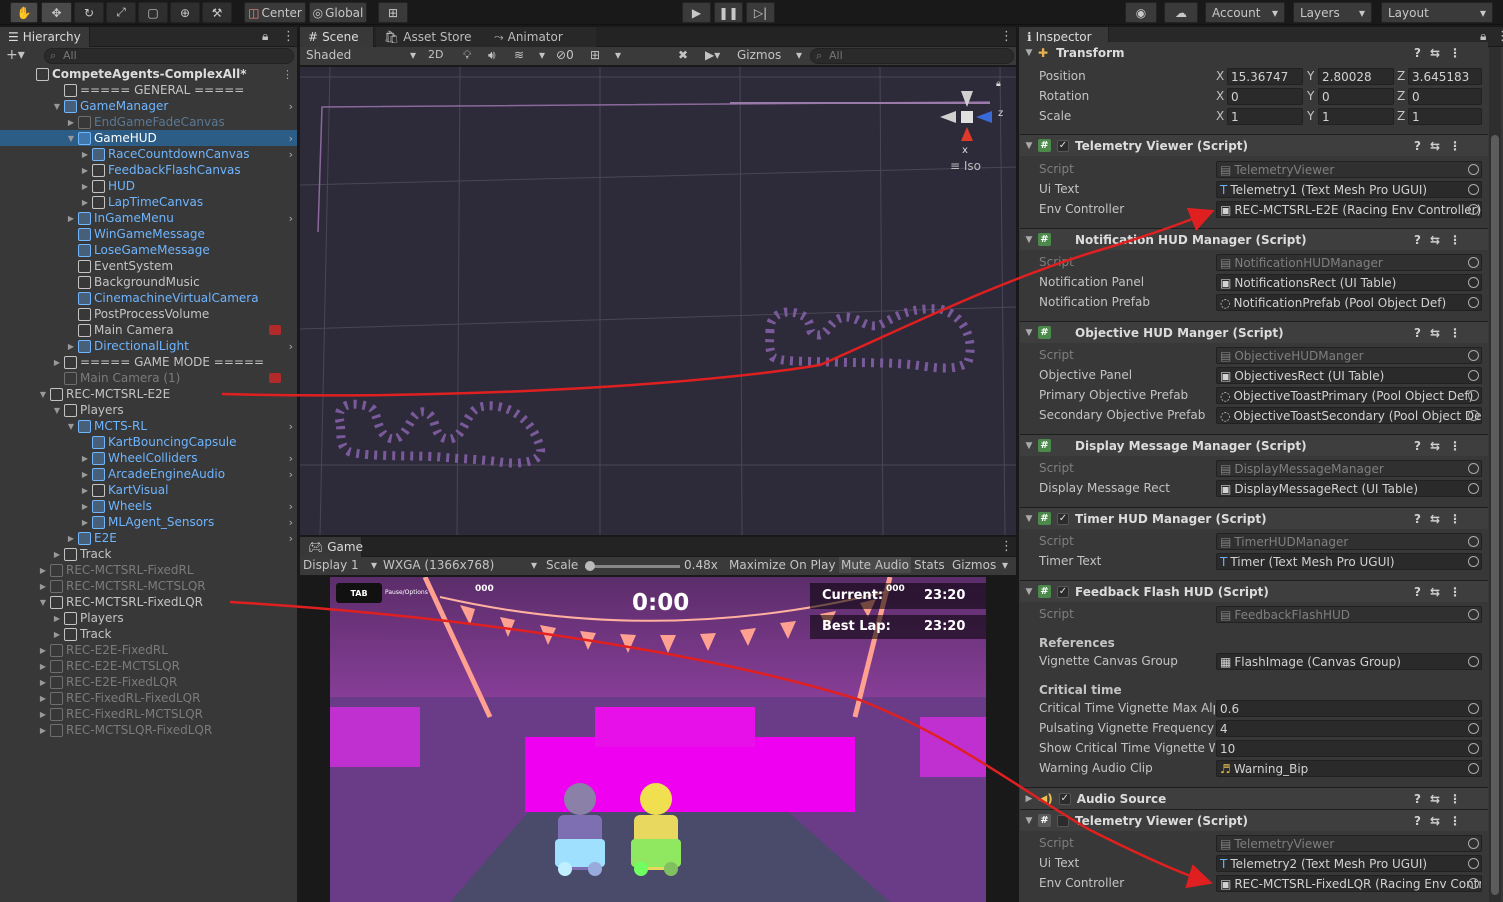 The image size is (1503, 902). What do you see at coordinates (1445, 116) in the screenshot?
I see `scl-z-field: 1` at bounding box center [1445, 116].